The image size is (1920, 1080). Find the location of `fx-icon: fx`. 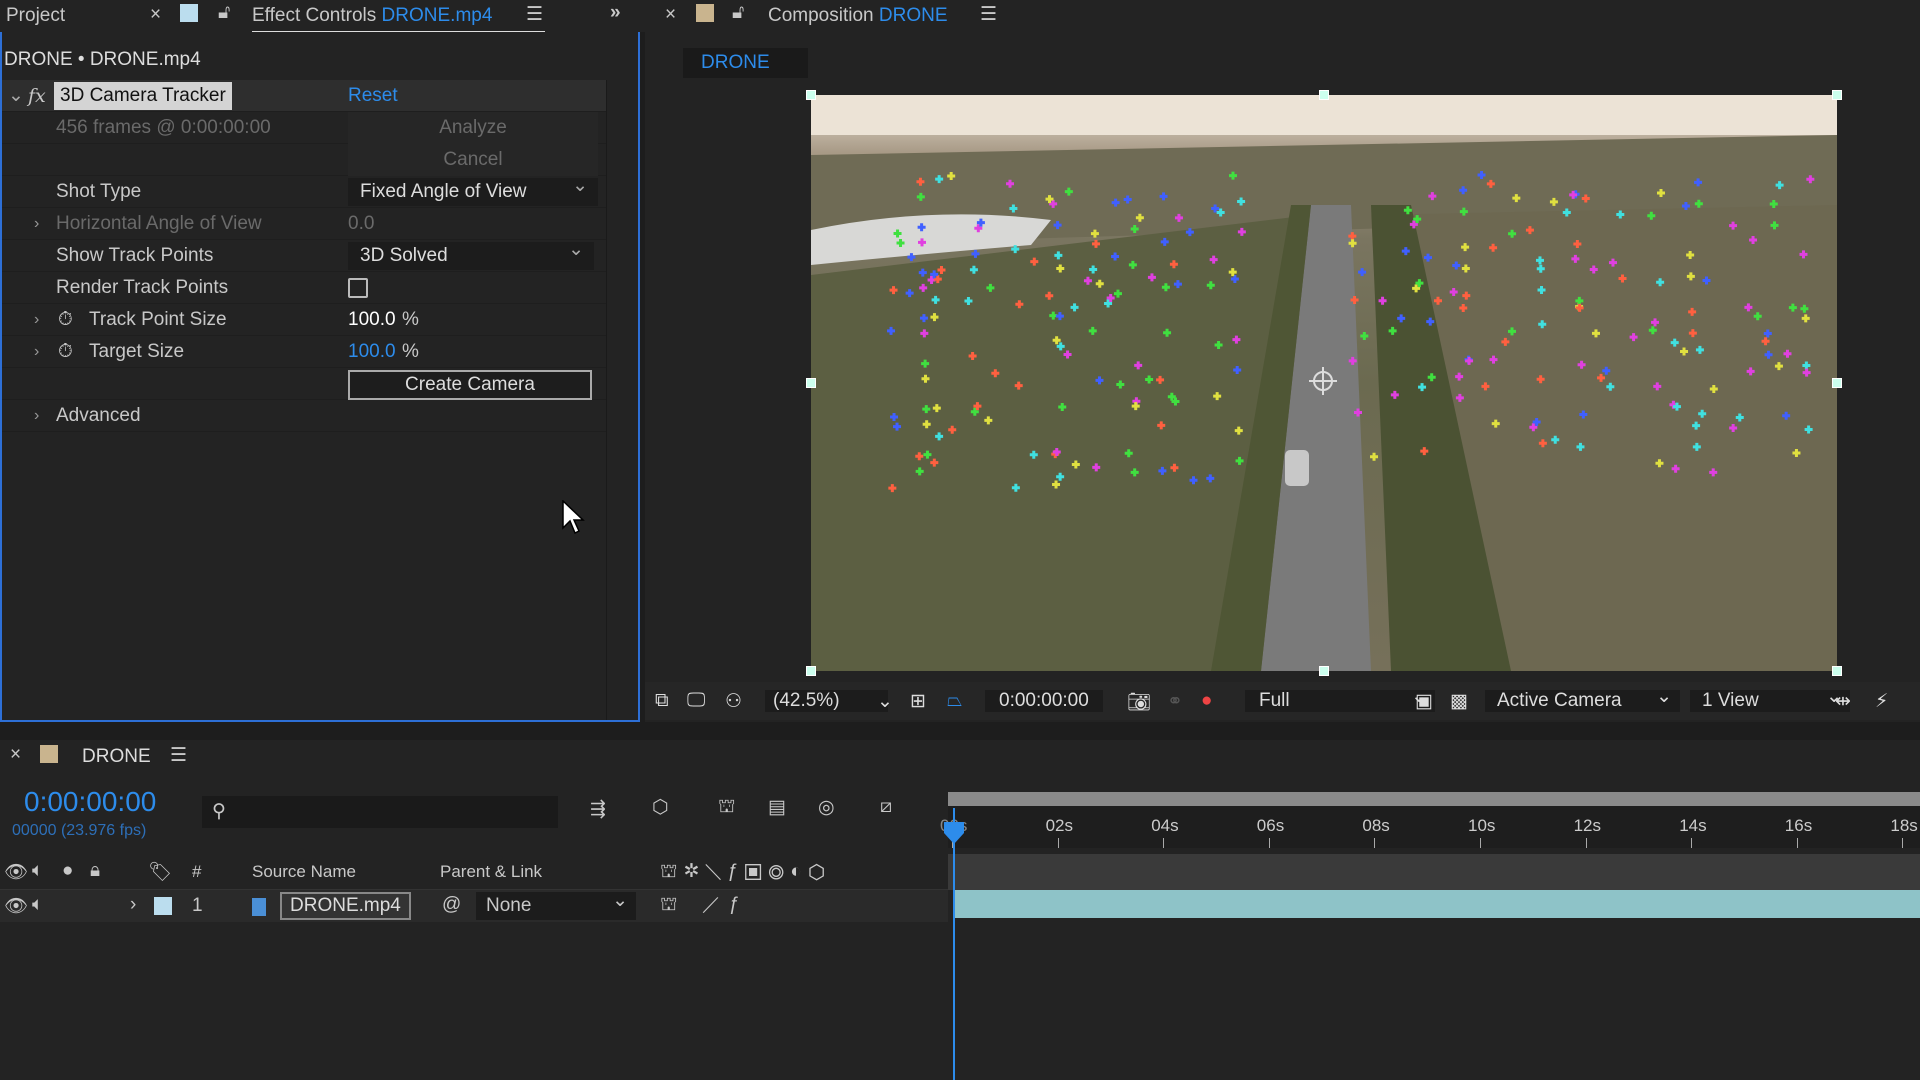

fx-icon: fx is located at coordinates (37, 96).